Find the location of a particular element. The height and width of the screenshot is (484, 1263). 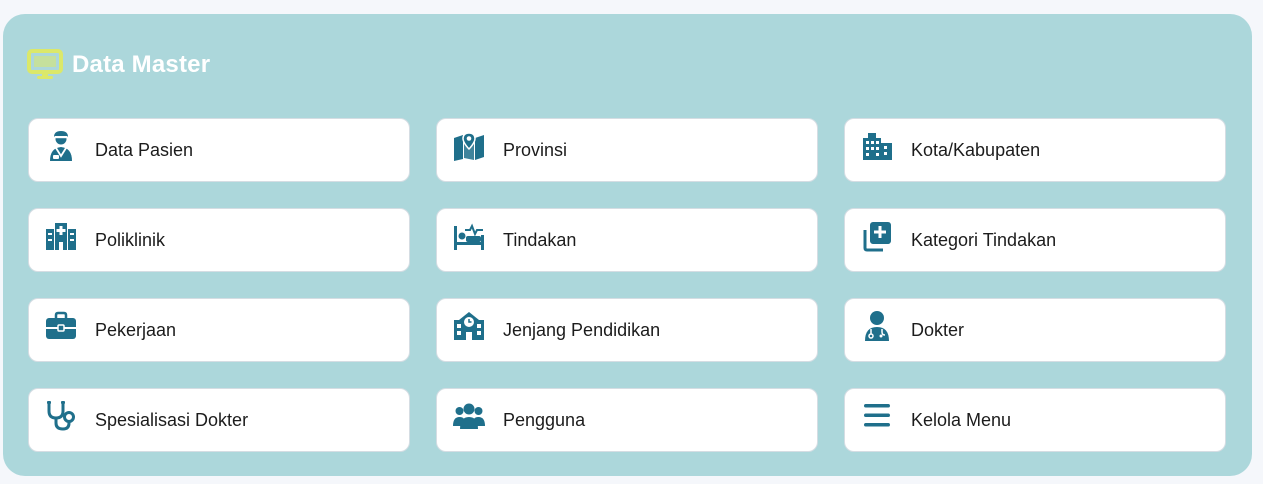

panel-title: Data Master is located at coordinates (141, 64).